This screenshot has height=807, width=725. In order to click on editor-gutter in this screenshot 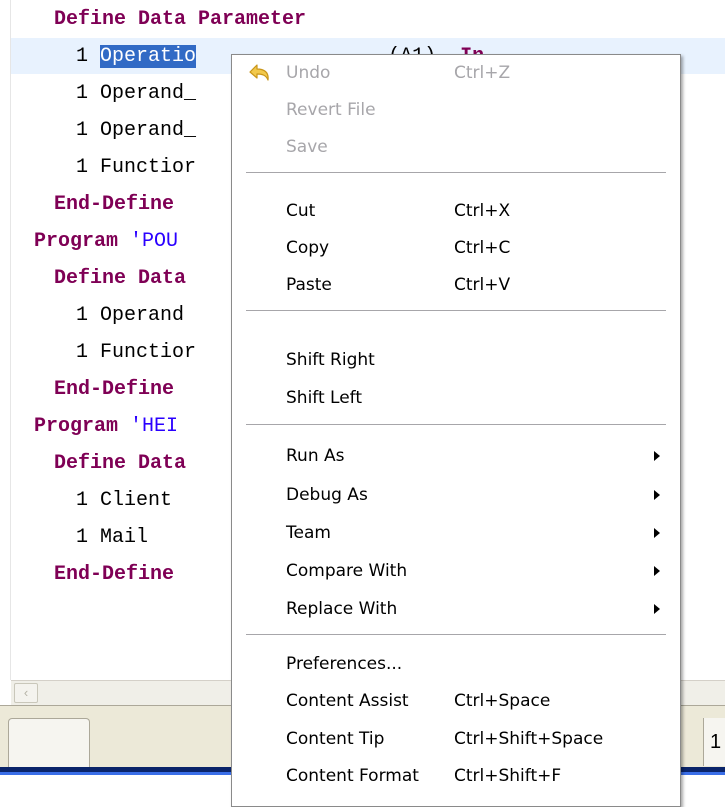, I will do `click(5, 340)`.